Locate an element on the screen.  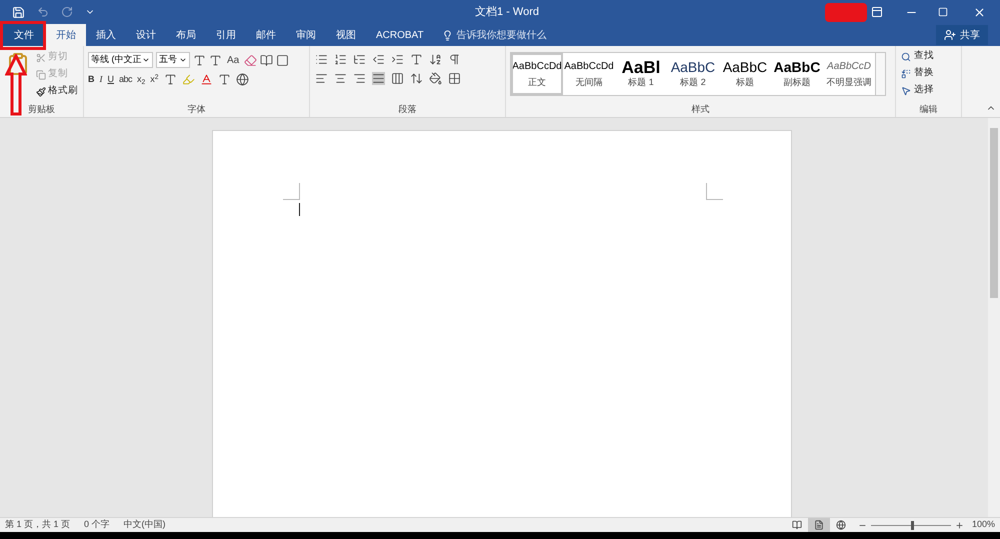
group-label: 编辑 is located at coordinates (929, 109).